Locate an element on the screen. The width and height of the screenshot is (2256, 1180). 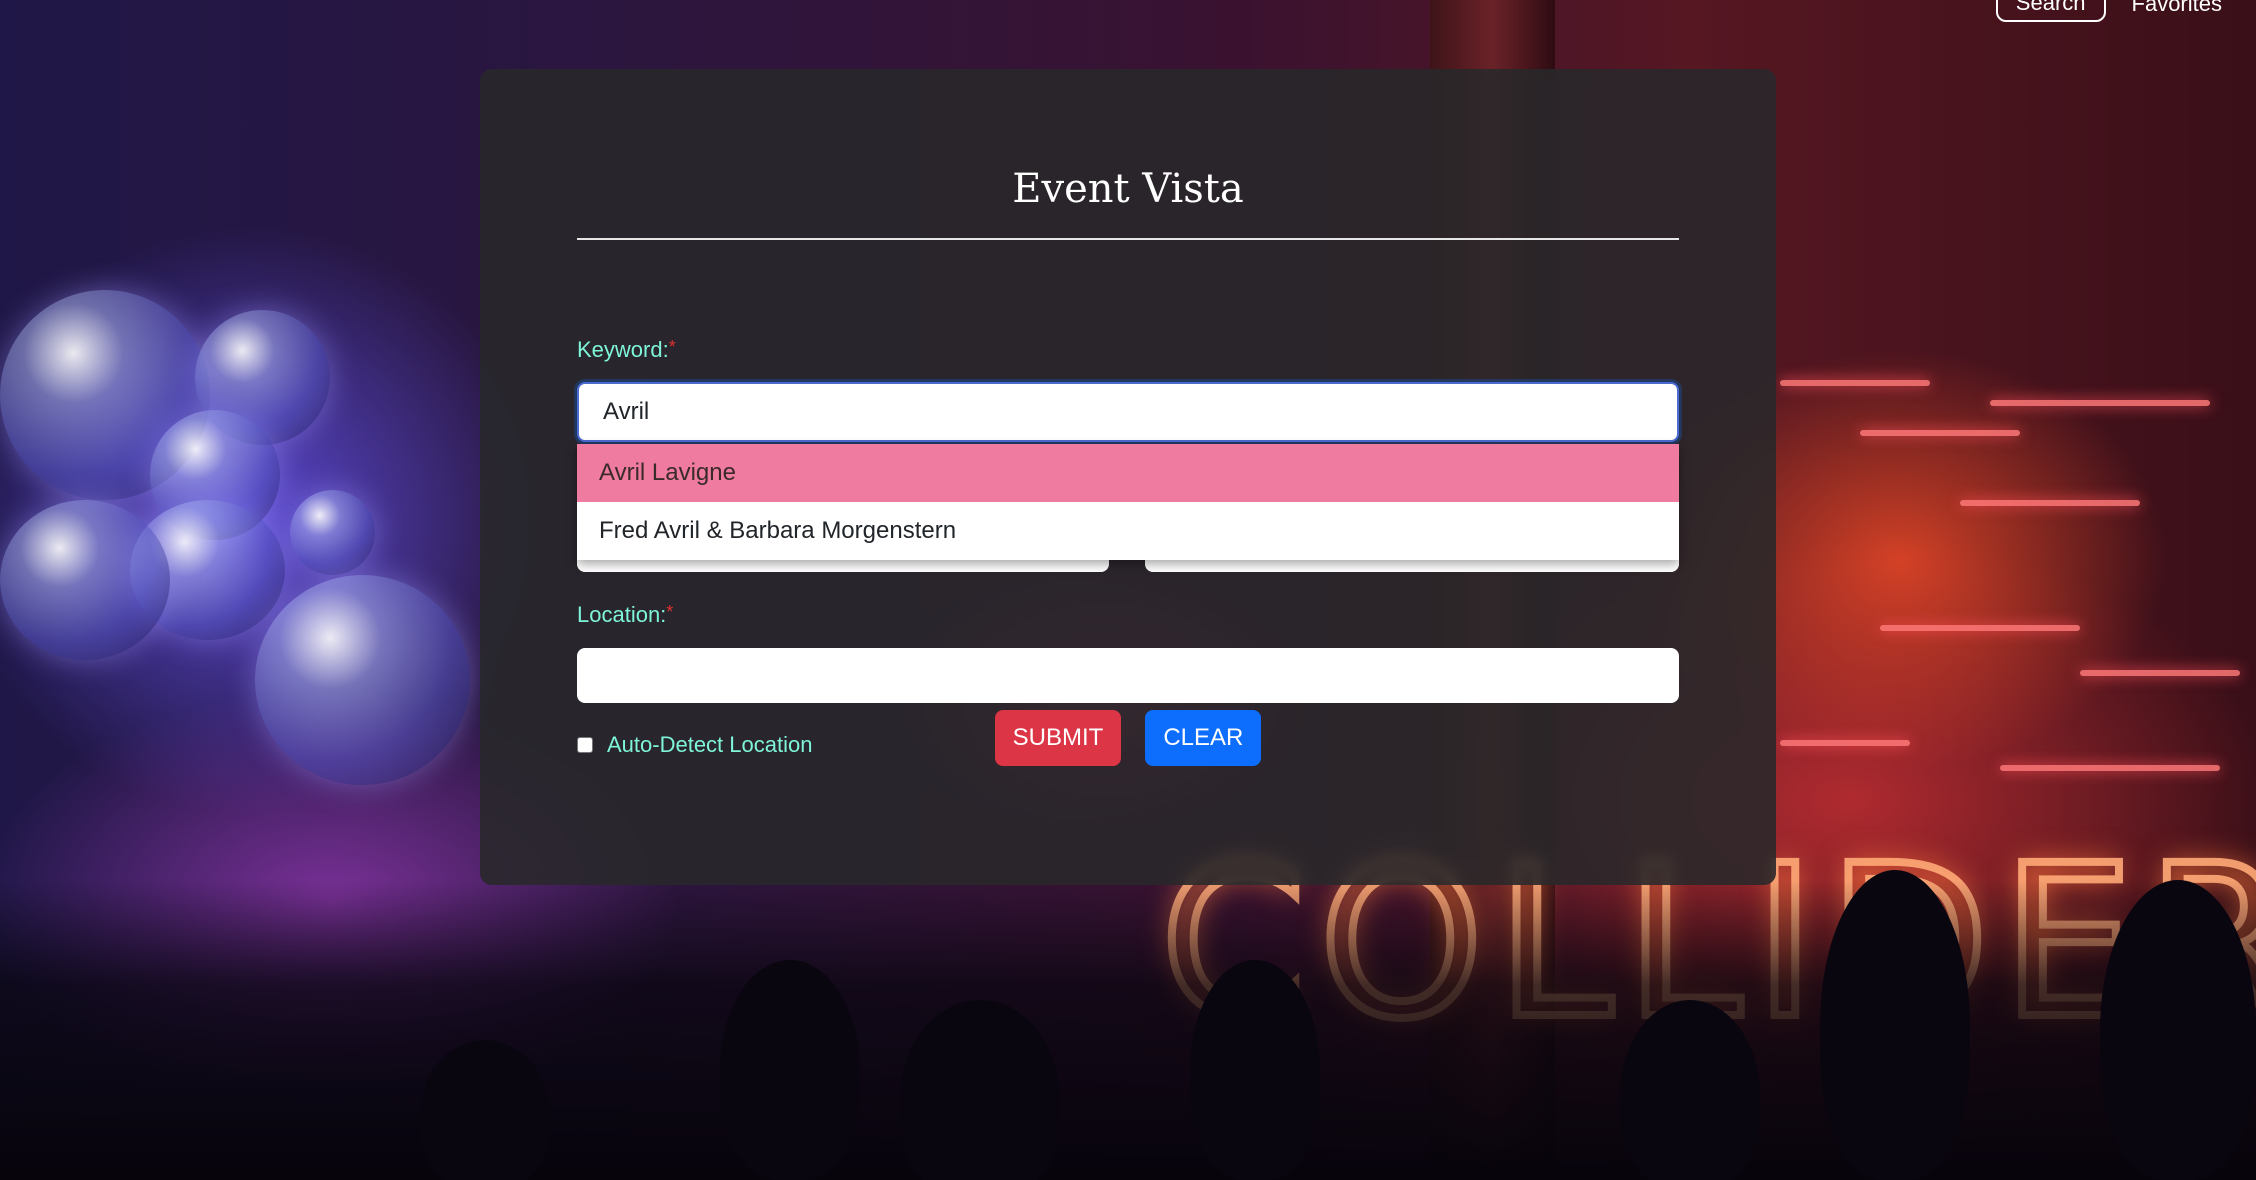
location-label-text: Location: is located at coordinates (622, 614).